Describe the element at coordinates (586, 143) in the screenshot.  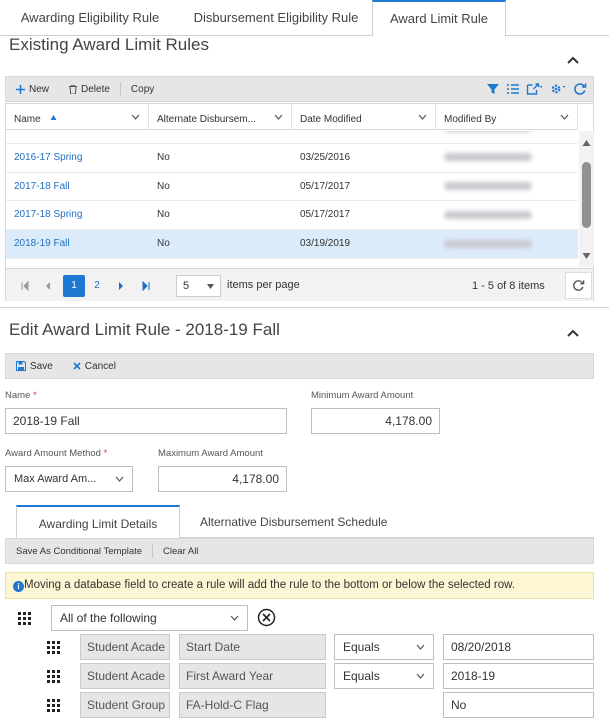
I see `scroll-up-arrow-icon` at that location.